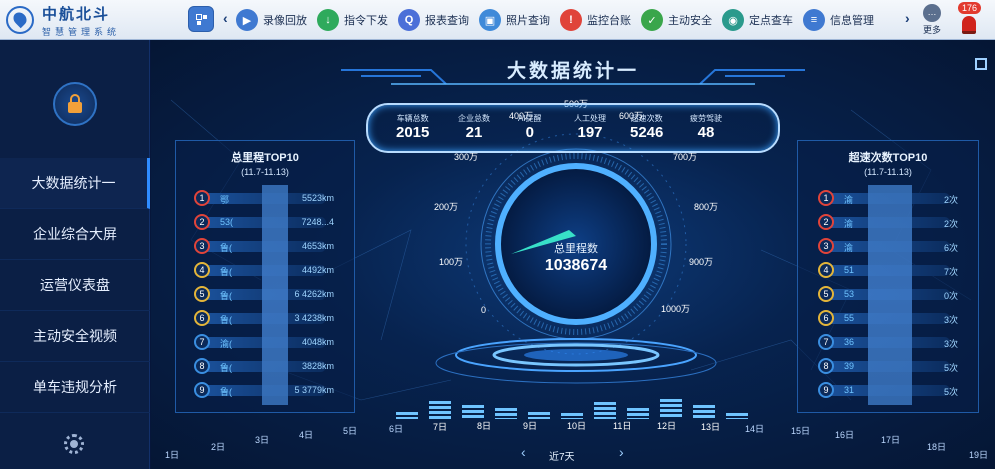 This screenshot has width=995, height=469. What do you see at coordinates (576, 265) in the screenshot?
I see `total-mileage-value: 1038674` at bounding box center [576, 265].